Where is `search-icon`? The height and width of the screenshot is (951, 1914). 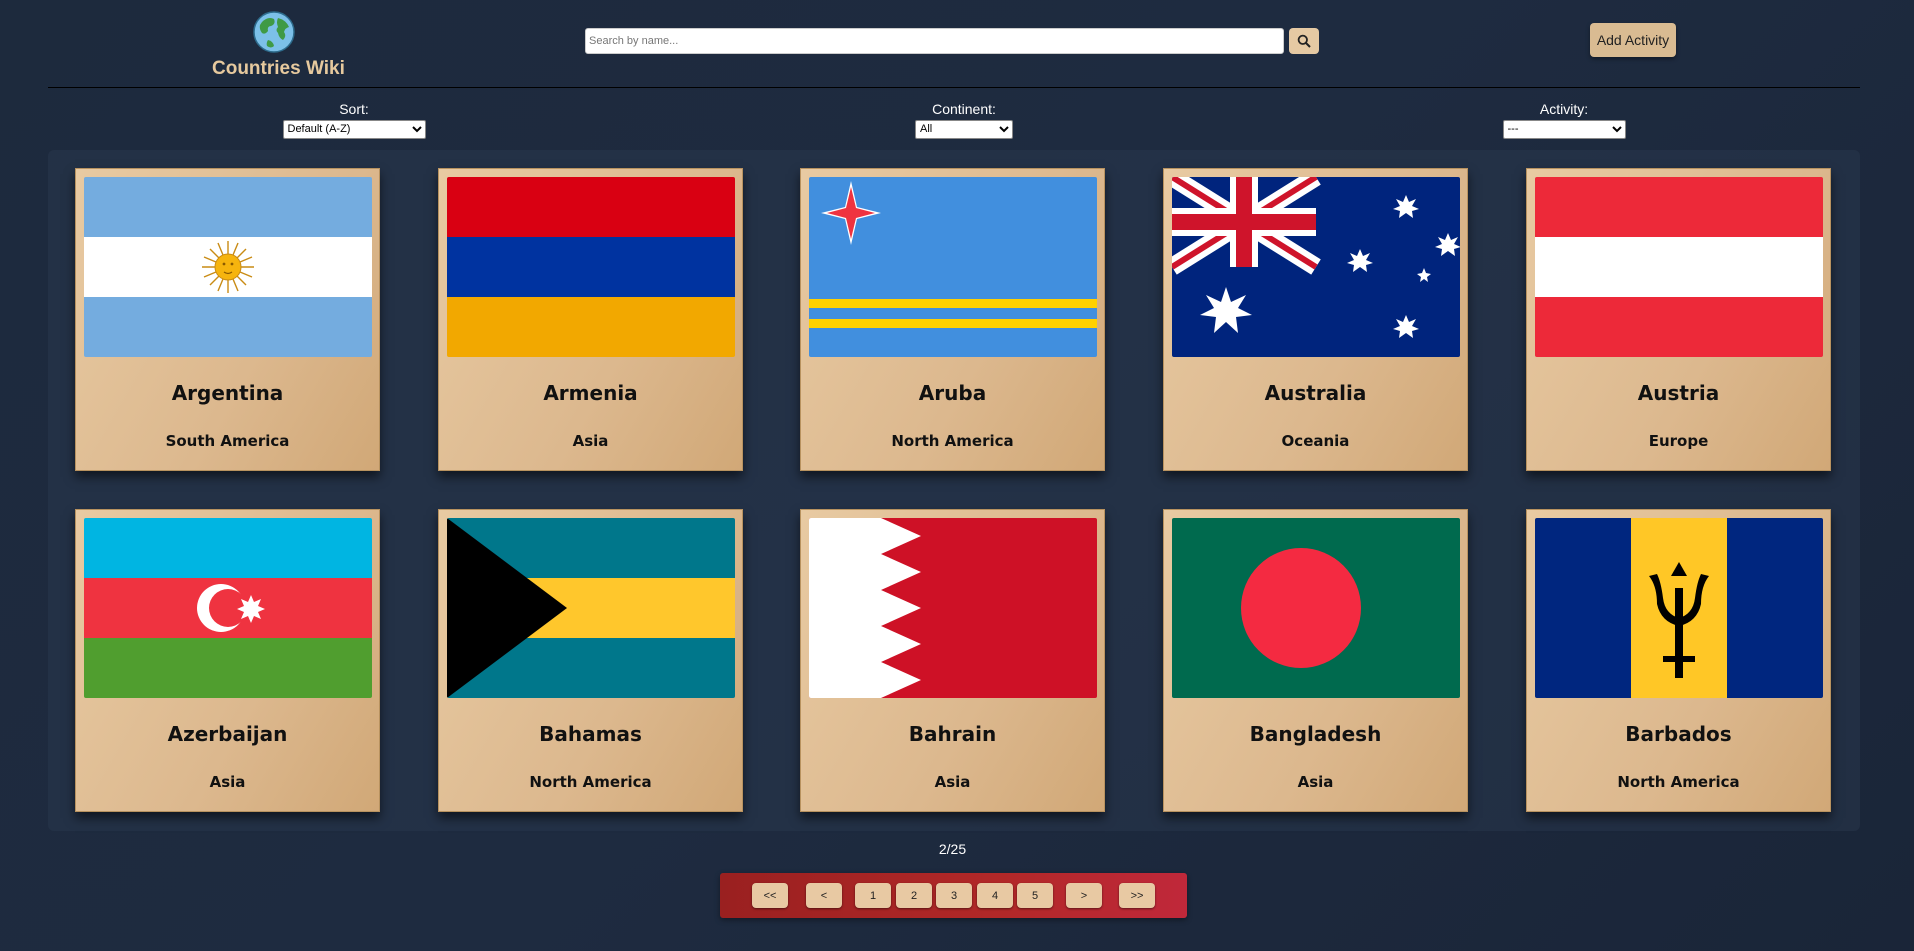 search-icon is located at coordinates (1304, 41).